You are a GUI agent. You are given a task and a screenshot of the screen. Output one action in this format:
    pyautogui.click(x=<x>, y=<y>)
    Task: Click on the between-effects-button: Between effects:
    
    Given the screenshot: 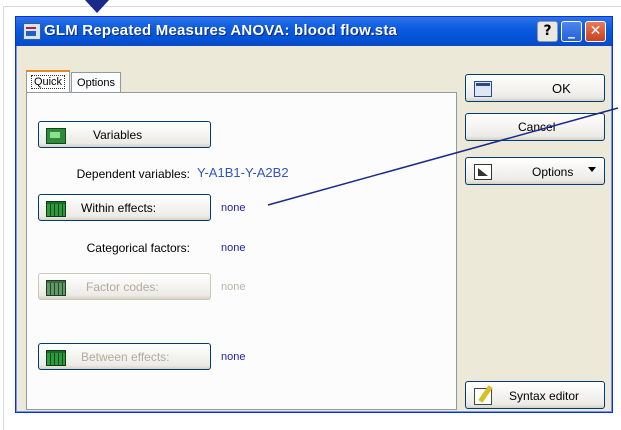 What is the action you would take?
    pyautogui.click(x=124, y=356)
    